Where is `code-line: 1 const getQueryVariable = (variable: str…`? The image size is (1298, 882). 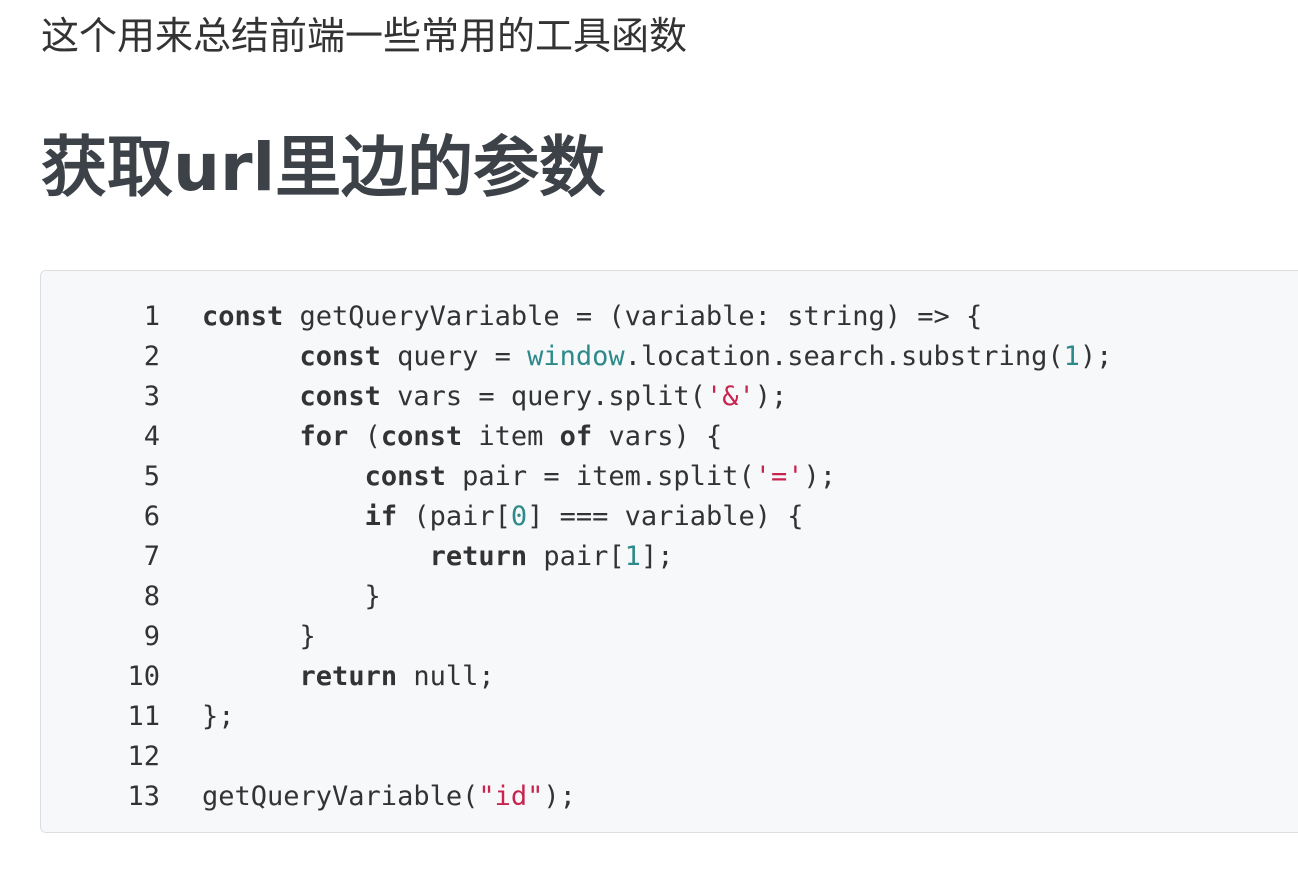
code-line: 1 const getQueryVariable = (variable: str… is located at coordinates (576, 317).